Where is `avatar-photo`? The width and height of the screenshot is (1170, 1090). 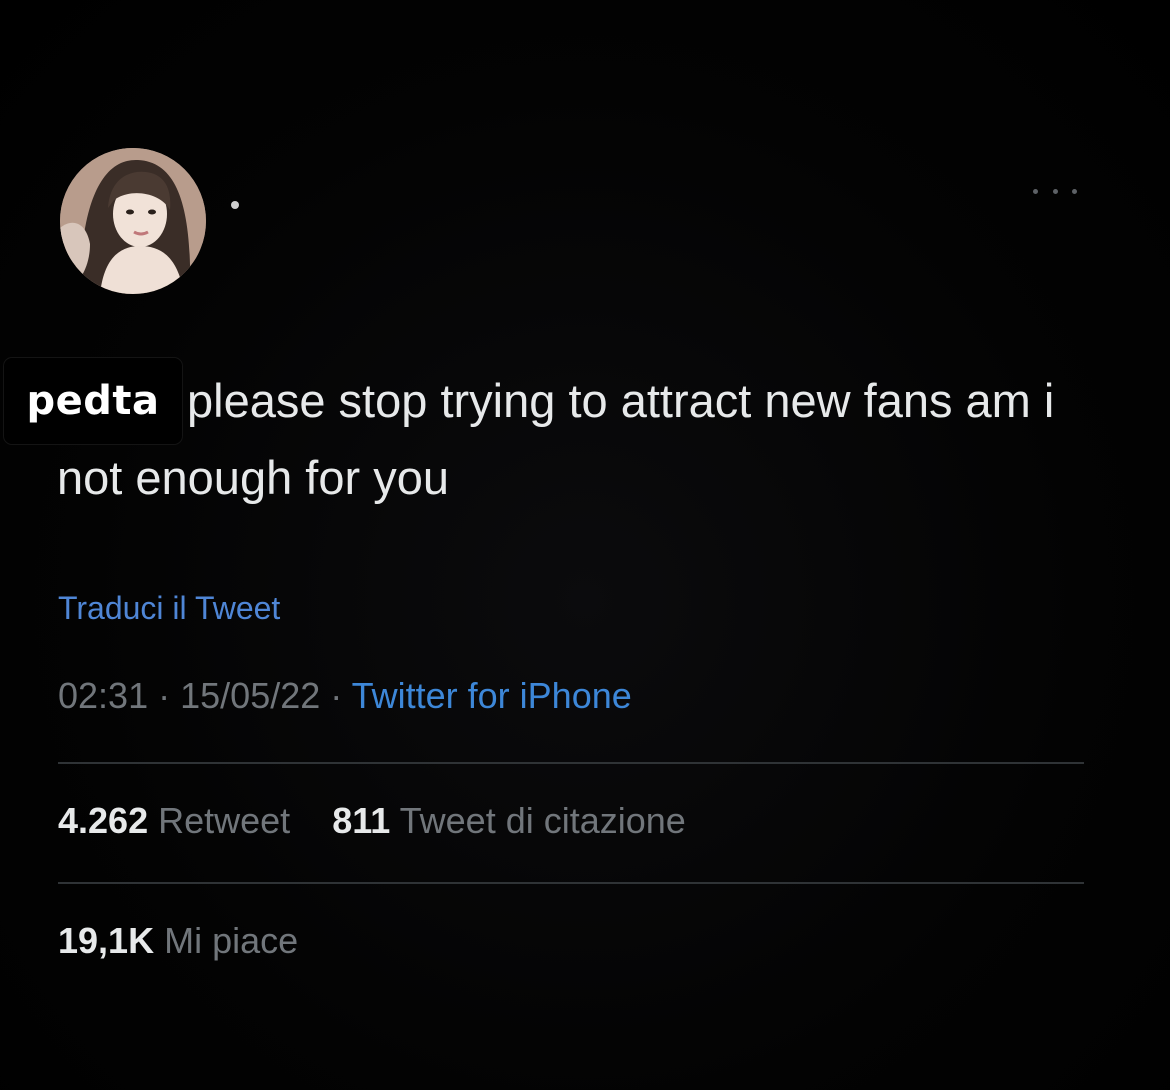 avatar-photo is located at coordinates (133, 221).